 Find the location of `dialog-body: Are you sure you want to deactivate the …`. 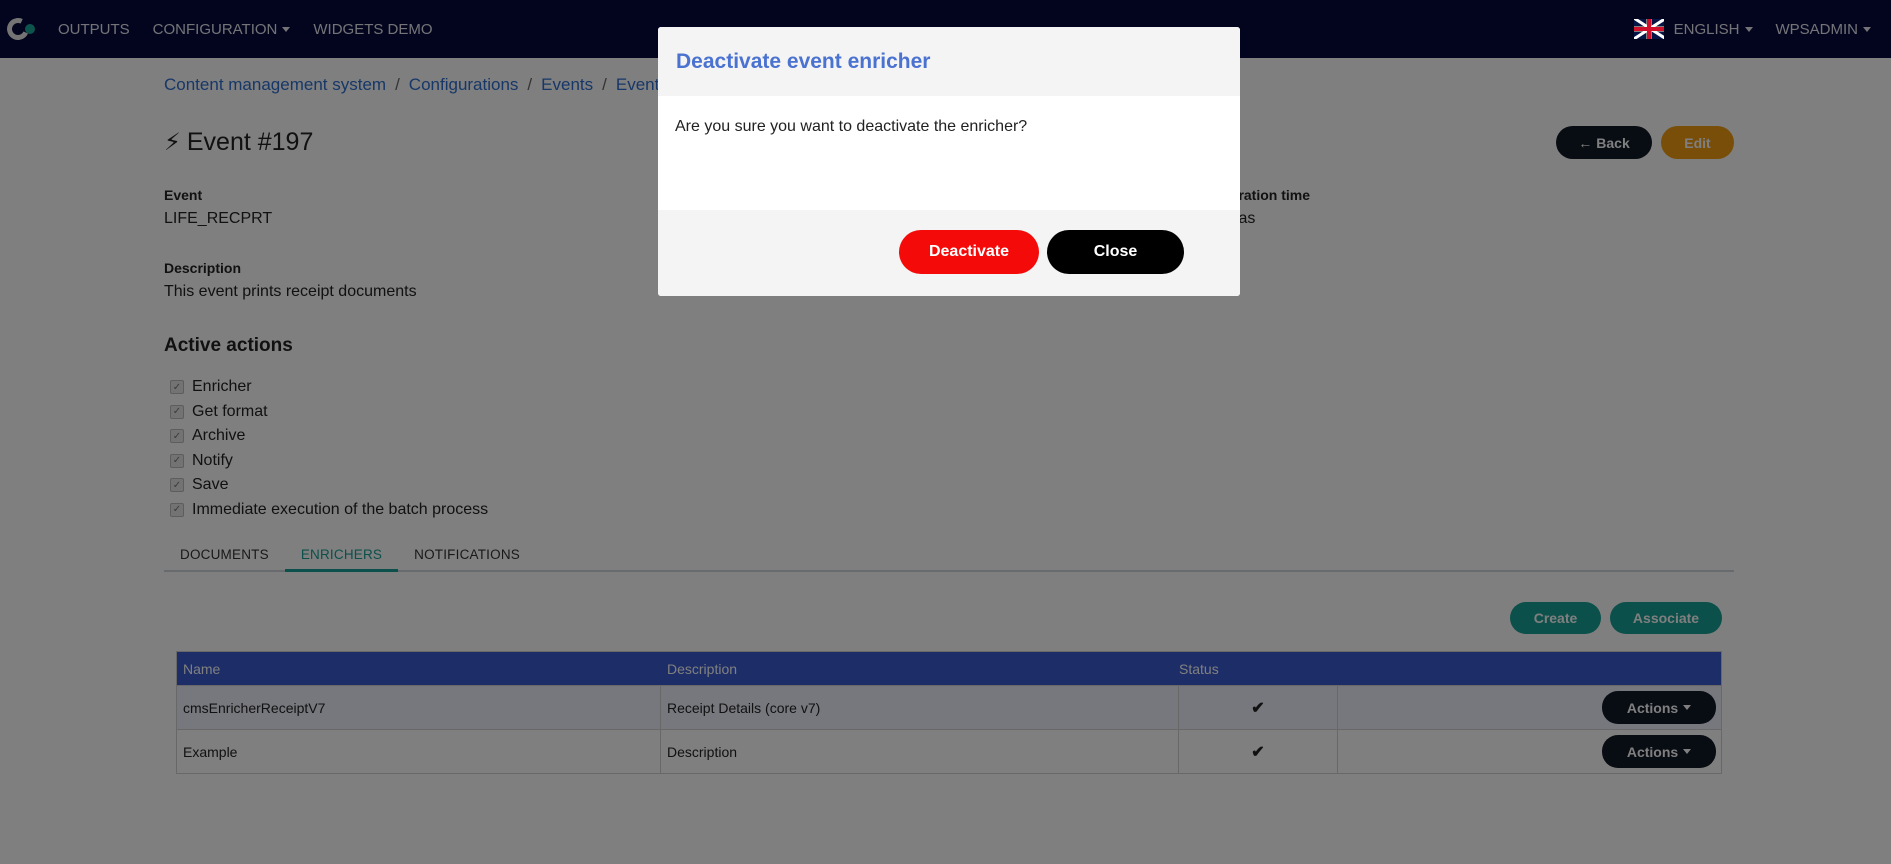

dialog-body: Are you sure you want to deactivate the … is located at coordinates (949, 153).